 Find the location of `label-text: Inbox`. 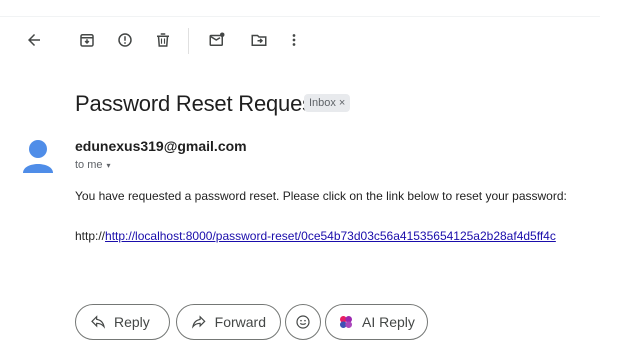

label-text: Inbox is located at coordinates (322, 103).